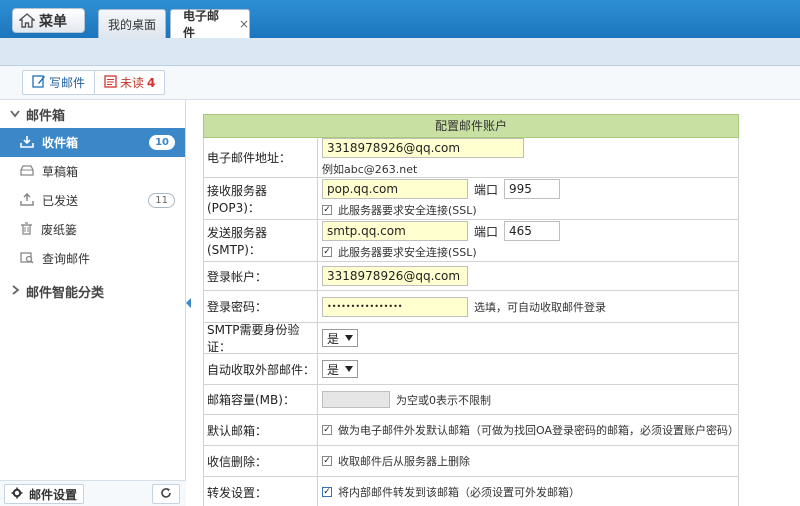  Describe the element at coordinates (92, 229) in the screenshot. I see `sidebar-item-trash: 废纸篓` at that location.